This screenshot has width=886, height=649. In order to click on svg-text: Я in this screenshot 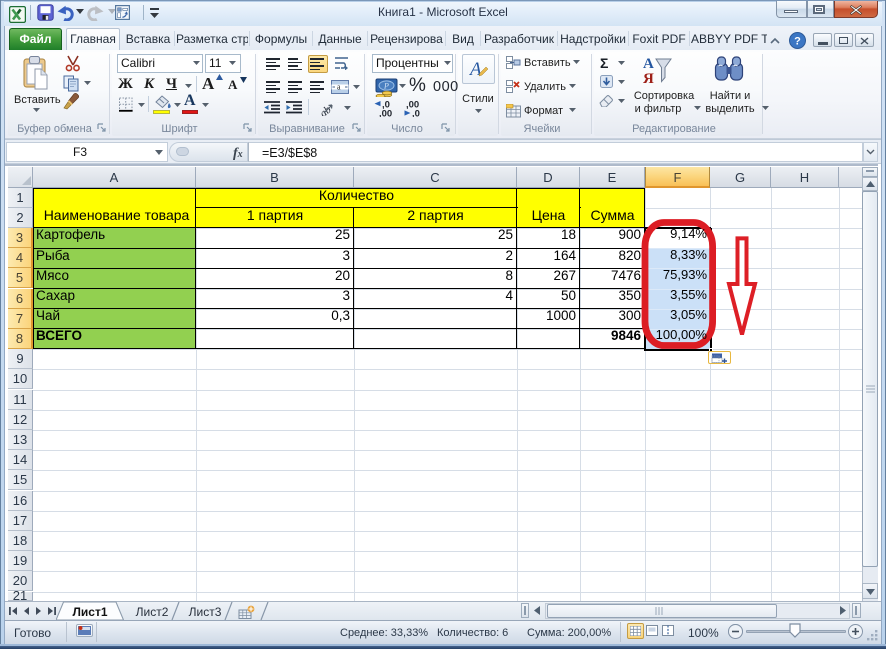, I will do `click(648, 78)`.